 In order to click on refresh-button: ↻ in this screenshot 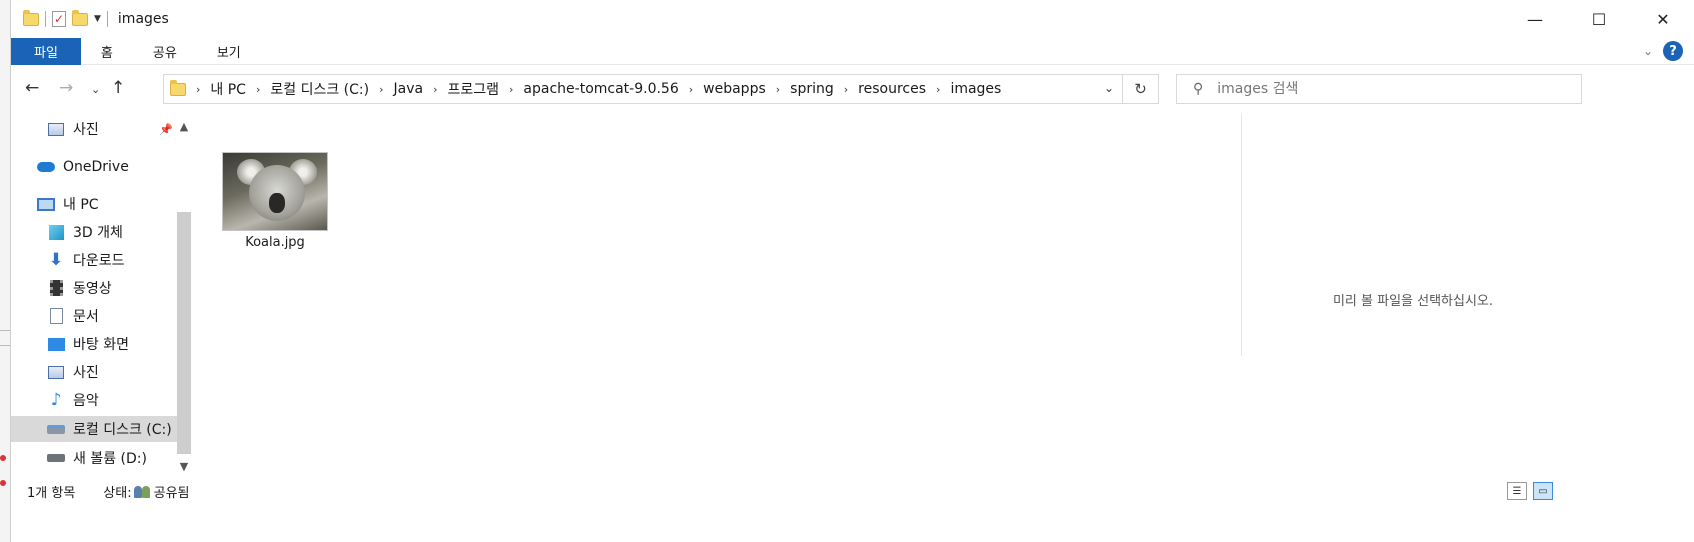, I will do `click(1141, 89)`.